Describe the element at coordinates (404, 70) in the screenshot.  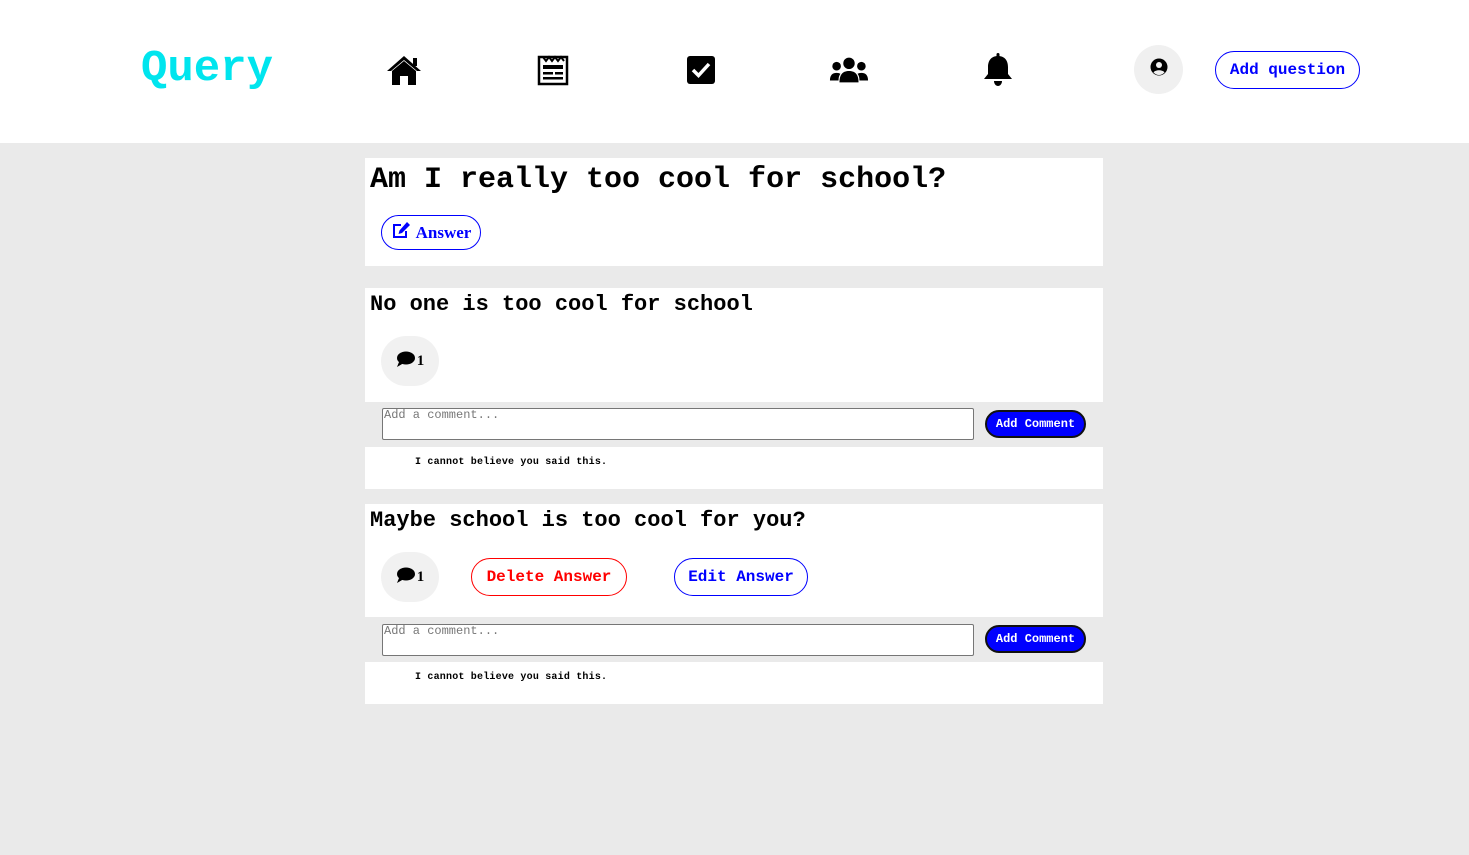
I see `home-icon` at that location.